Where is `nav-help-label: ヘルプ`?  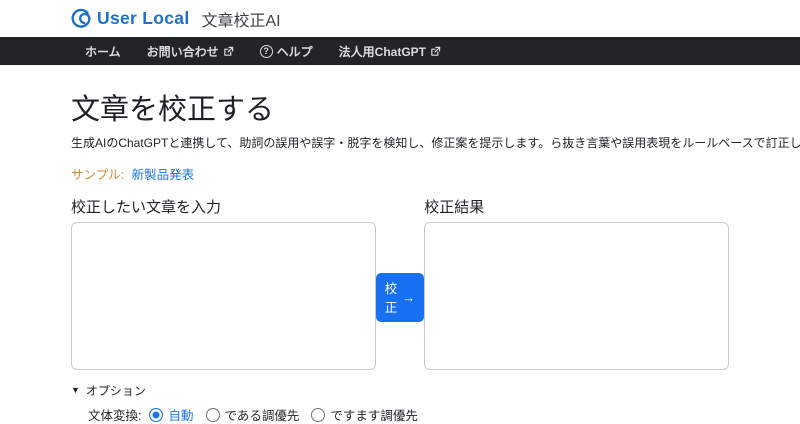
nav-help-label: ヘルプ is located at coordinates (294, 51).